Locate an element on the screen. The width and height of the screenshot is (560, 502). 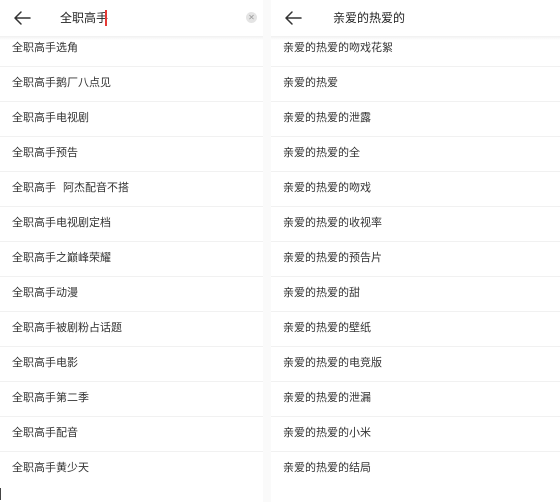
search-input: 亲爱的热爱的 is located at coordinates (369, 18).